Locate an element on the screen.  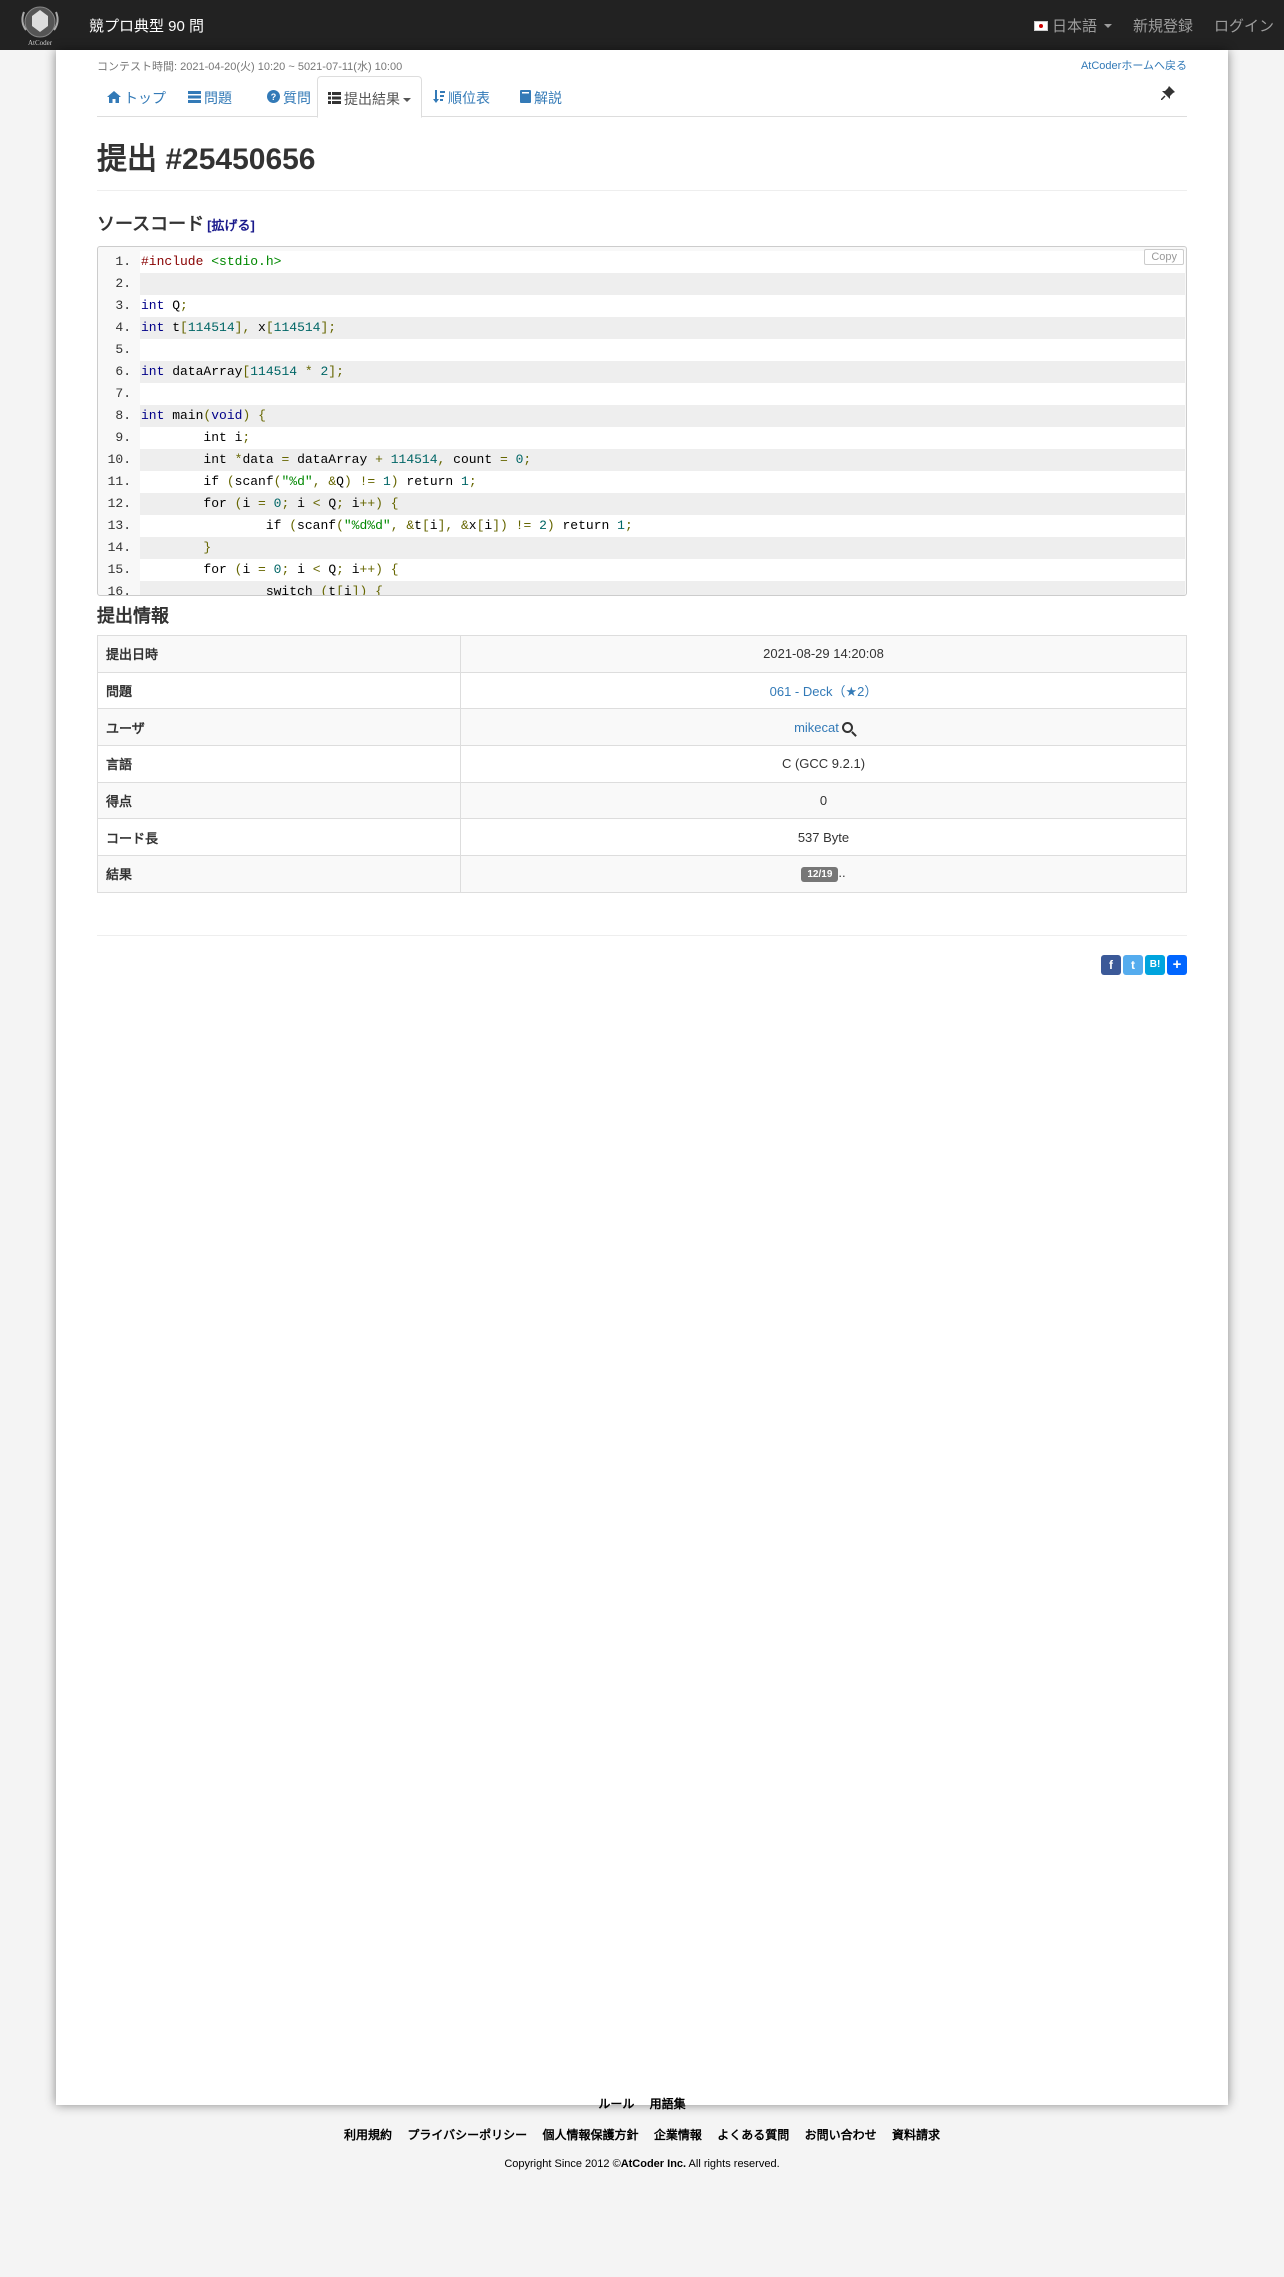
line-number: 15. is located at coordinates (119, 569).